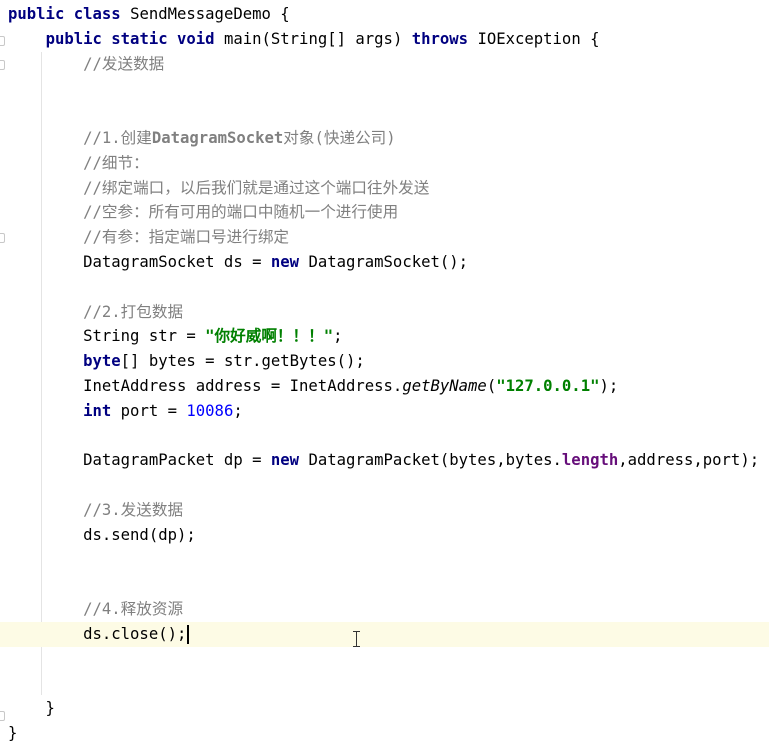 The height and width of the screenshot is (746, 769). I want to click on code-token: String str =, so click(107, 336).